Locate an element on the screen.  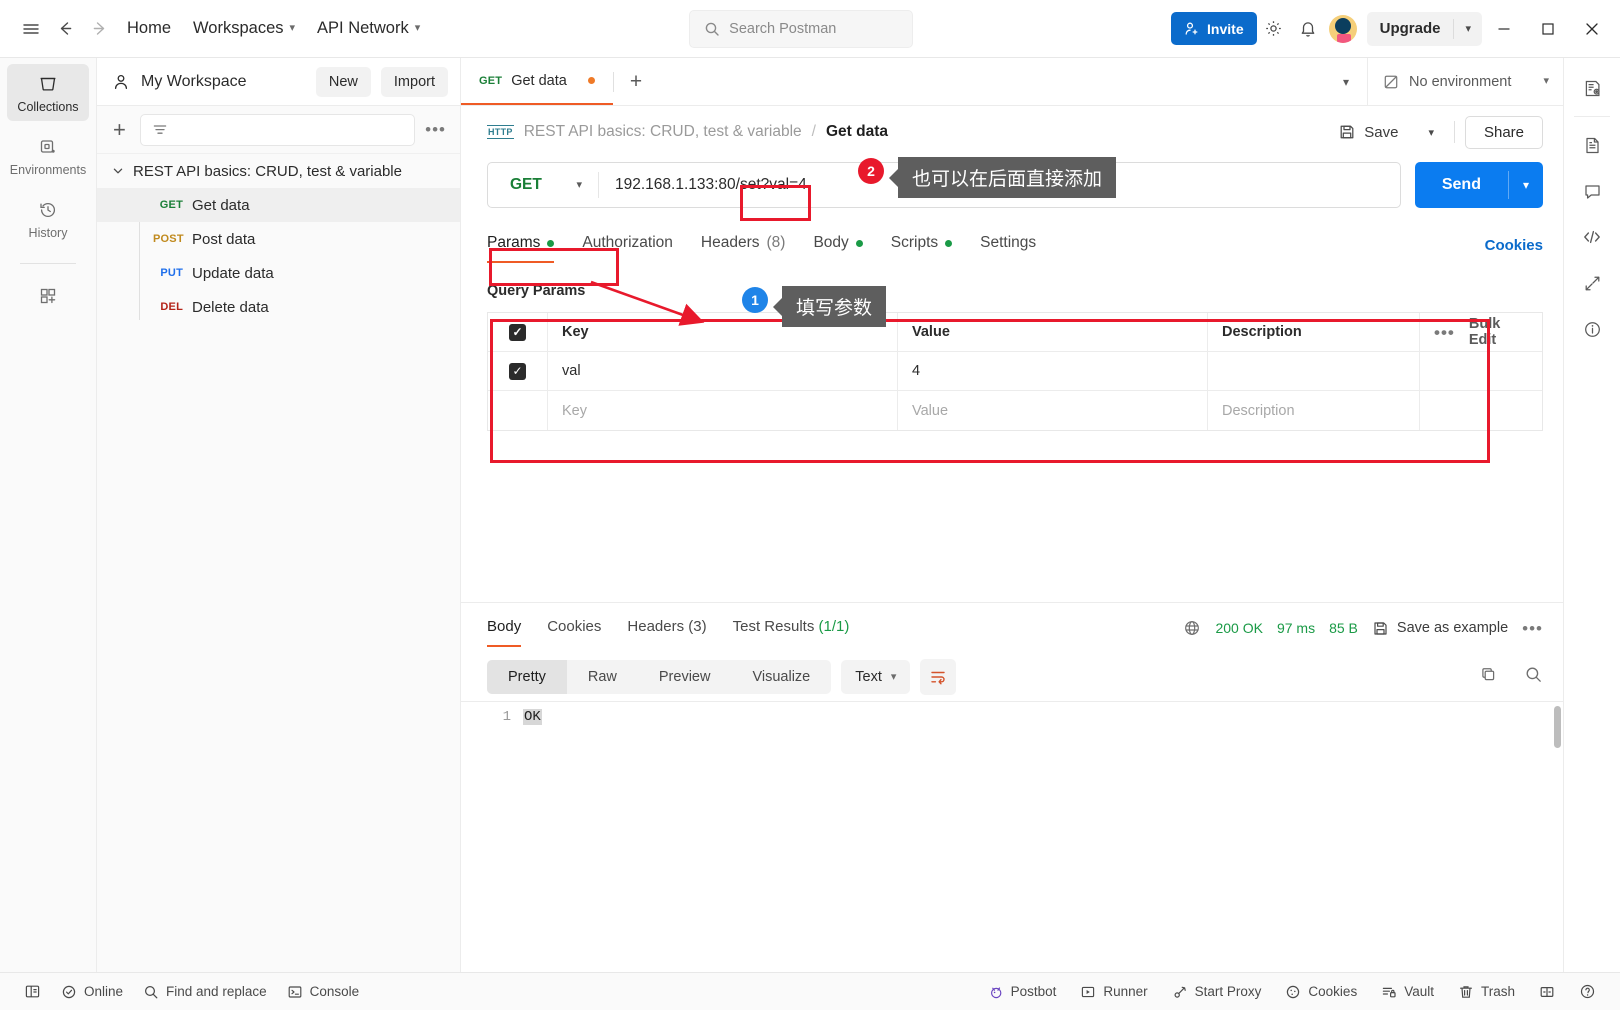
sidebar-item-environments: Environments is located at coordinates (48, 155).